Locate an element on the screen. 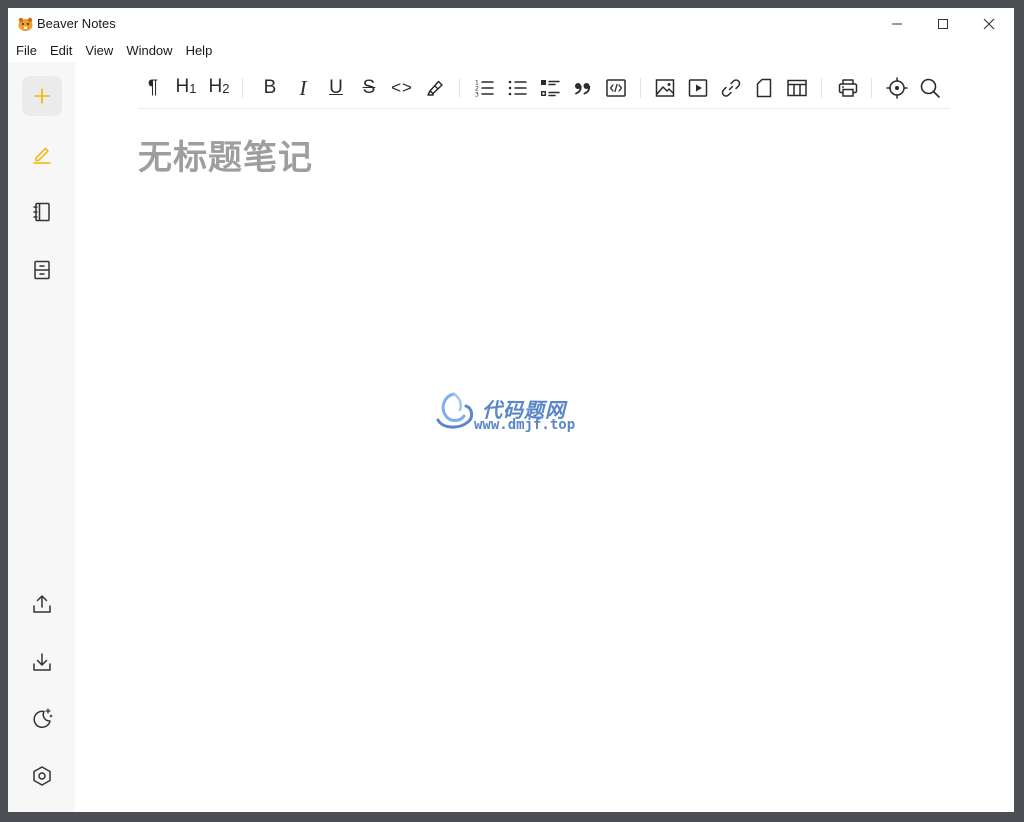  export-button is located at coordinates (42, 604).